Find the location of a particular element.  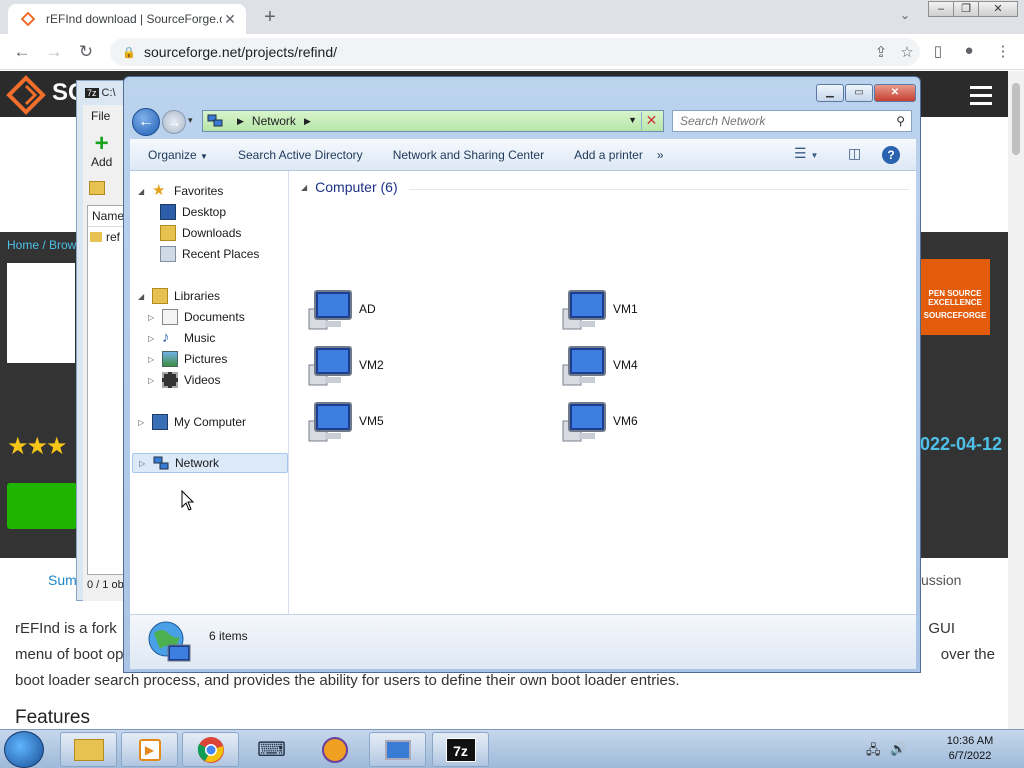

desc-text: GUI is located at coordinates (941, 628).